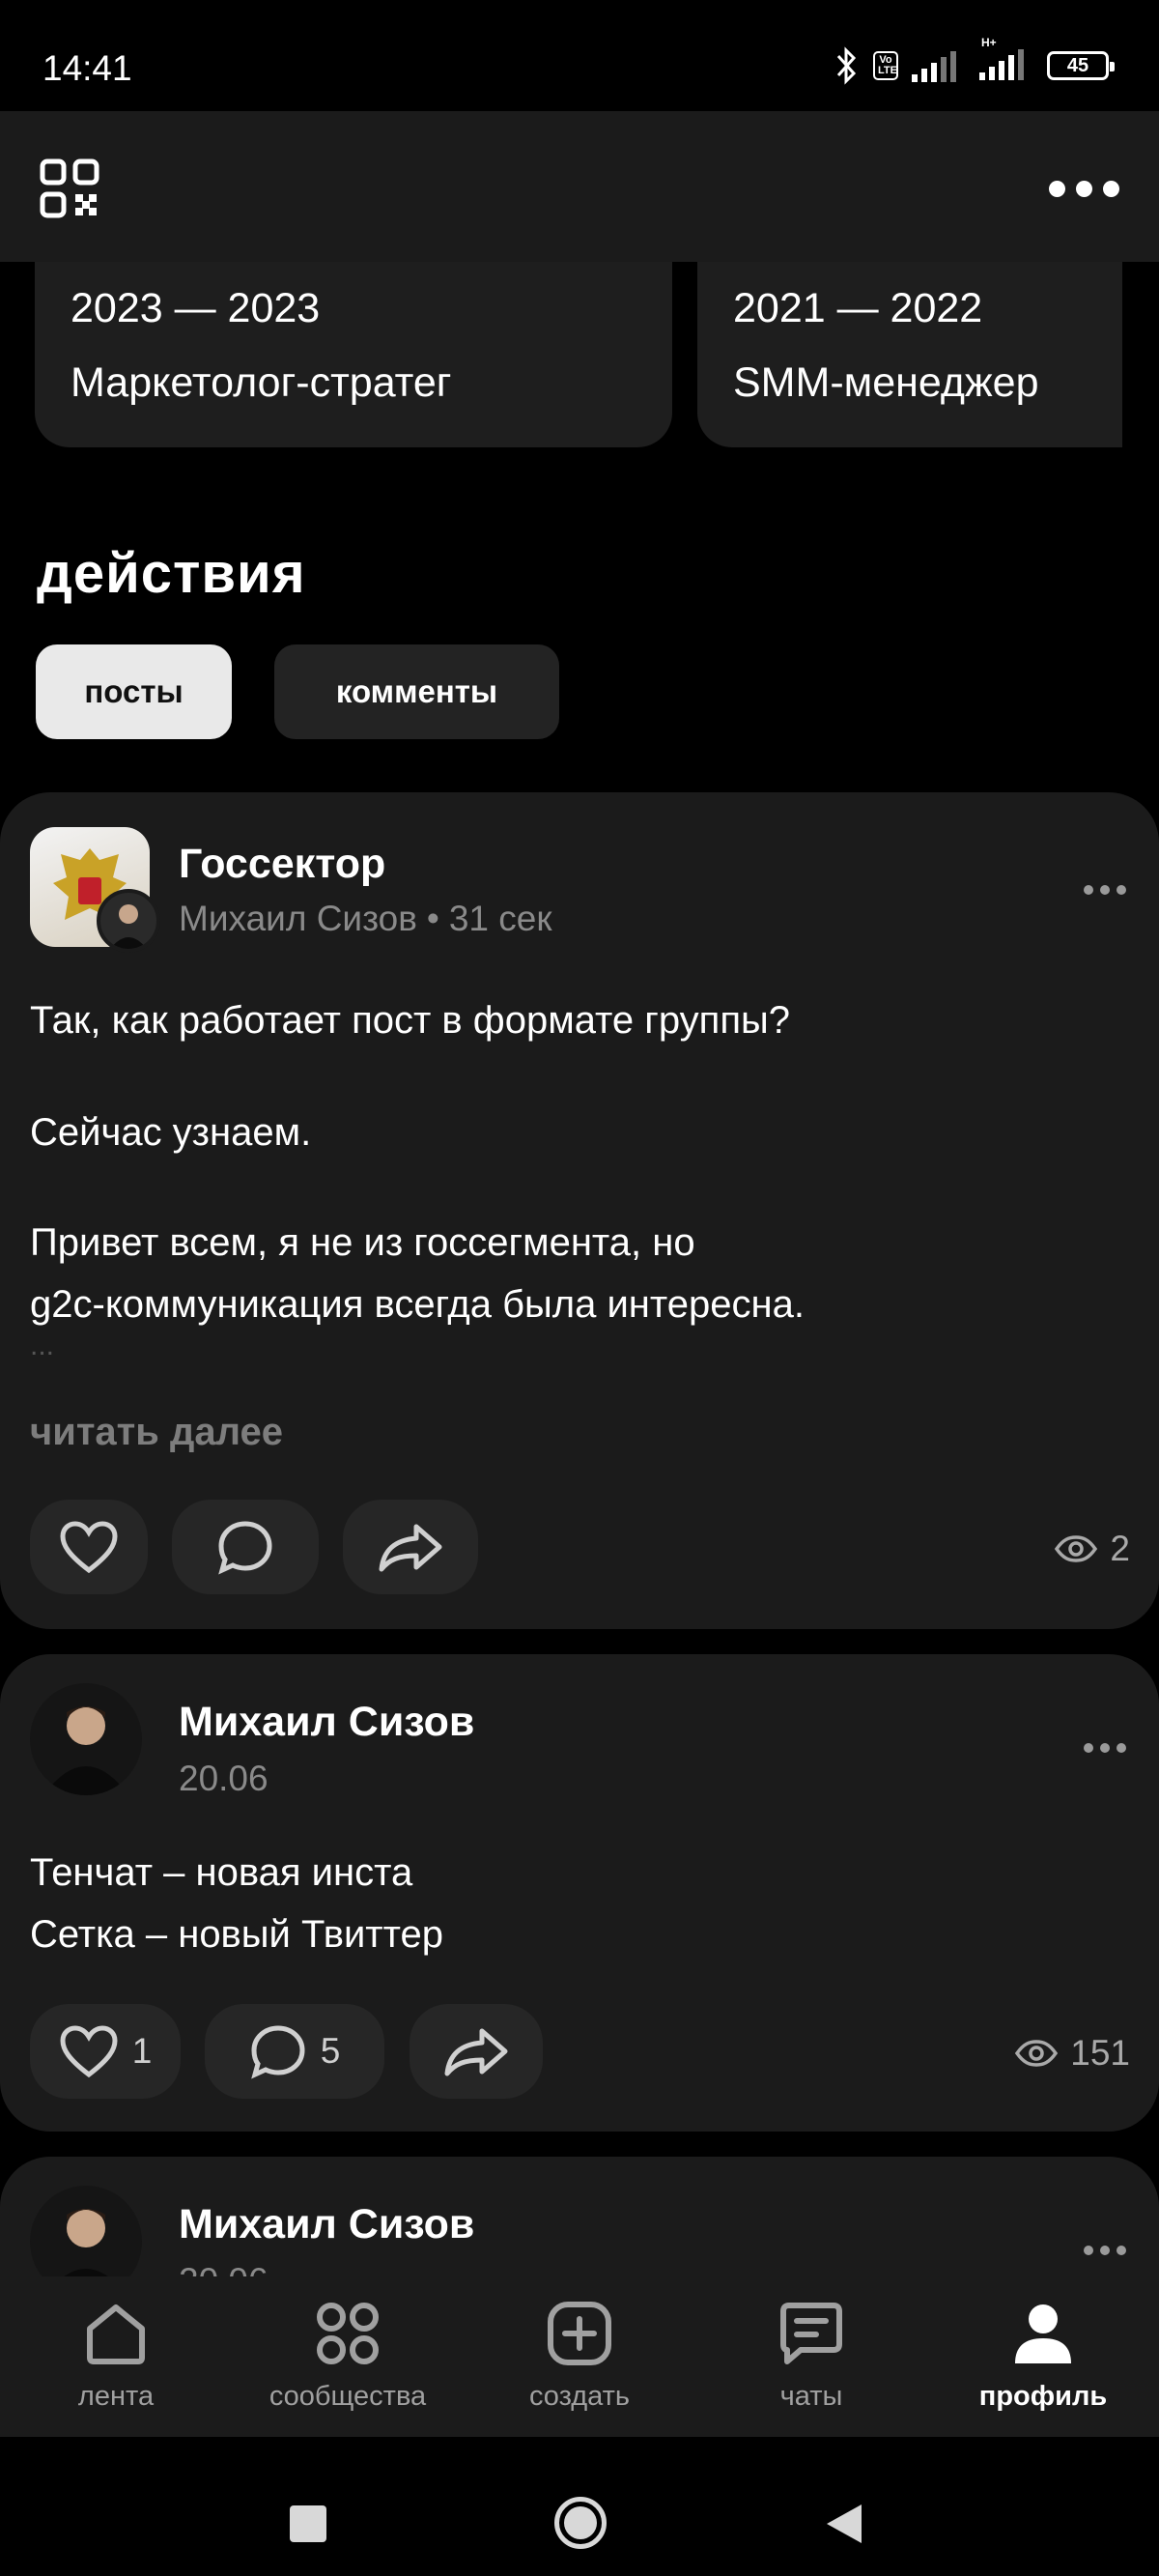 Image resolution: width=1159 pixels, height=2576 pixels. Describe the element at coordinates (811, 2334) in the screenshot. I see `chat-icon` at that location.